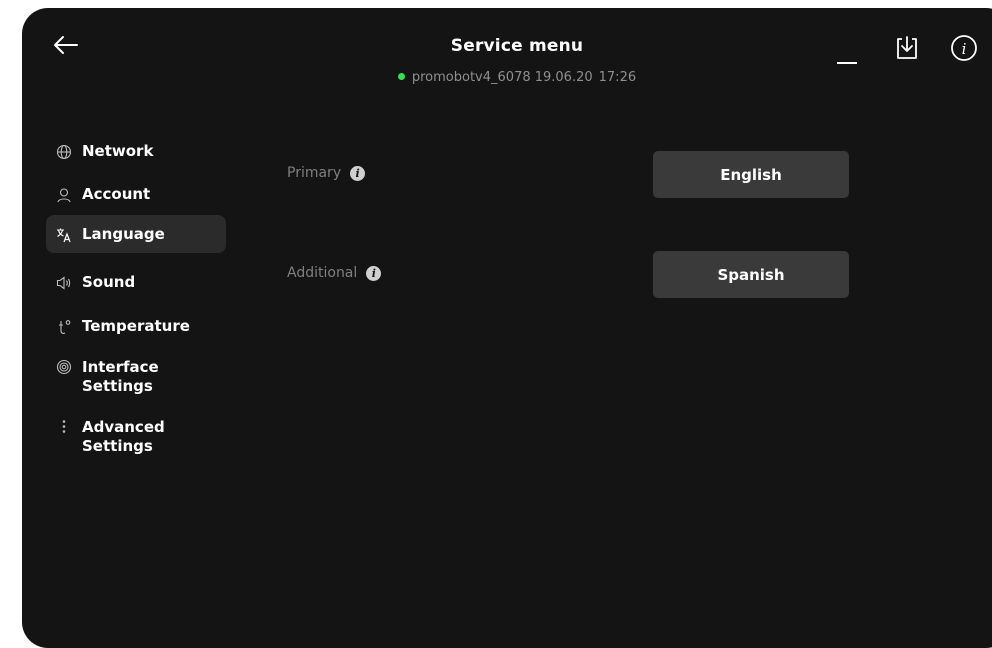 Image resolution: width=992 pixels, height=648 pixels. I want to click on translate-icon, so click(64, 235).